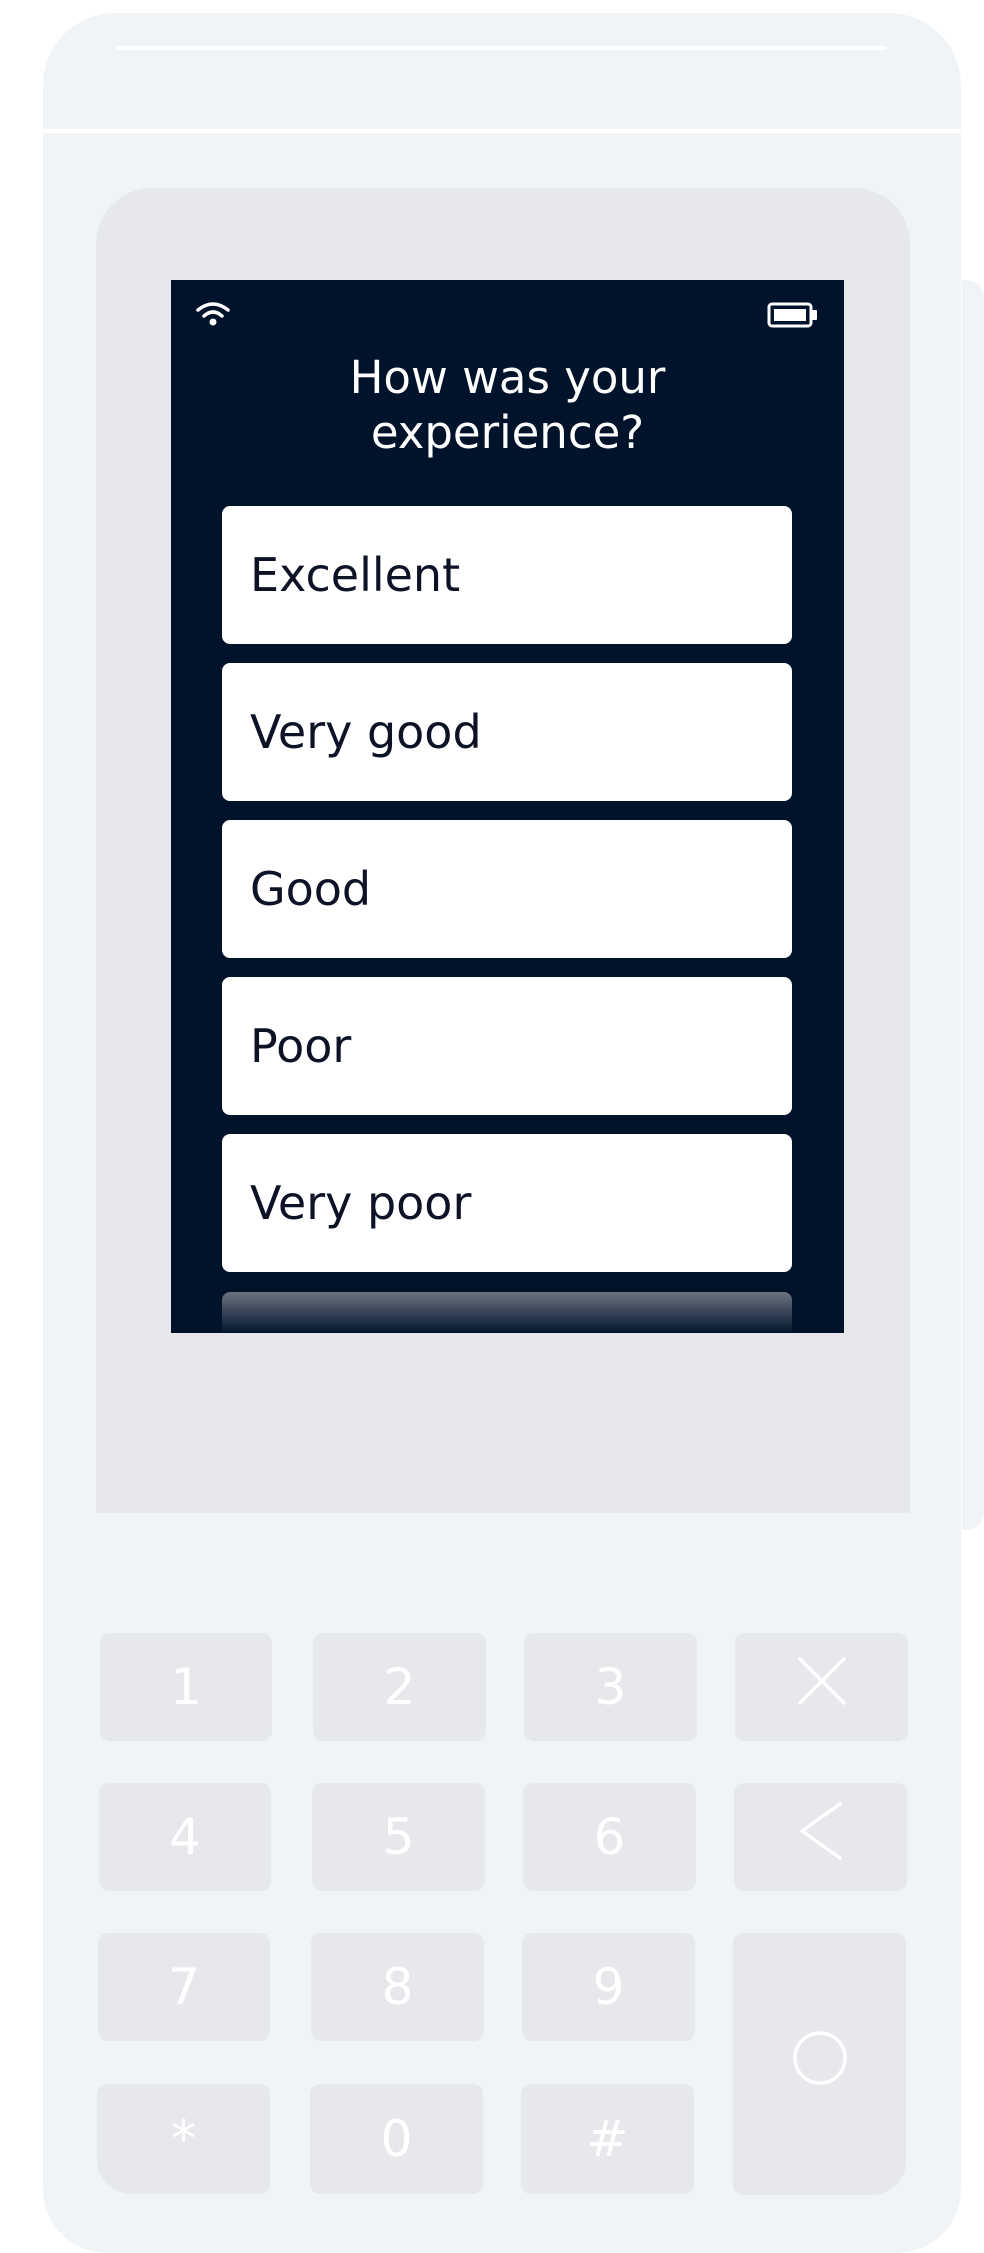 The image size is (984, 2253). I want to click on battery-icon, so click(793, 315).